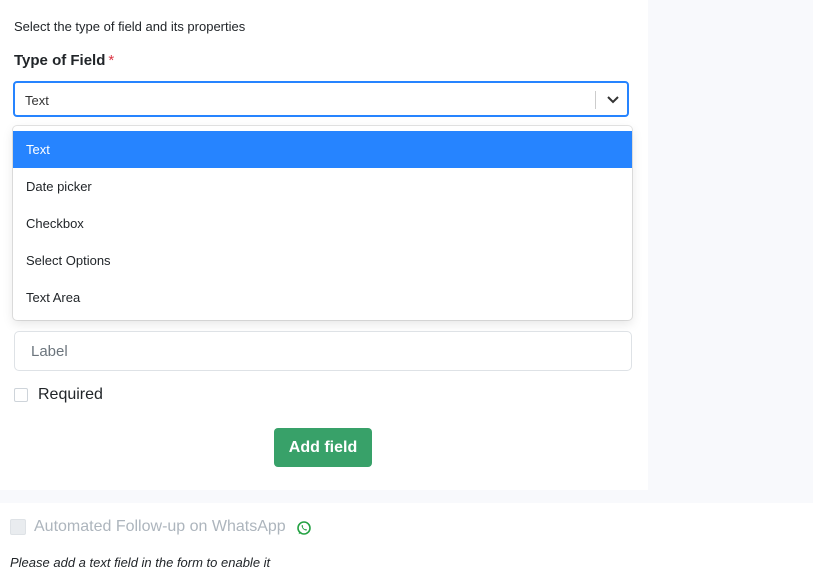 This screenshot has width=813, height=583. I want to click on type-of-field-label: Type of Field *, so click(64, 60).